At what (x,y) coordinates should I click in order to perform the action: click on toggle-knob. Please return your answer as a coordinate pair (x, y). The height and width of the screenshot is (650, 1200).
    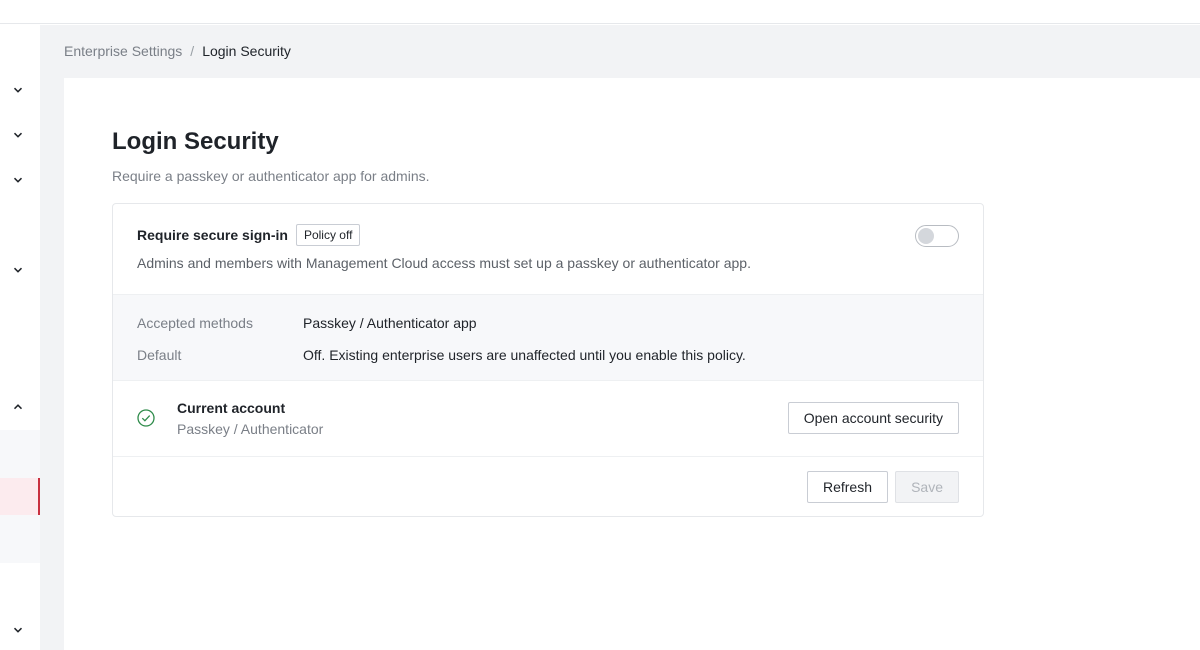
    Looking at the image, I should click on (926, 236).